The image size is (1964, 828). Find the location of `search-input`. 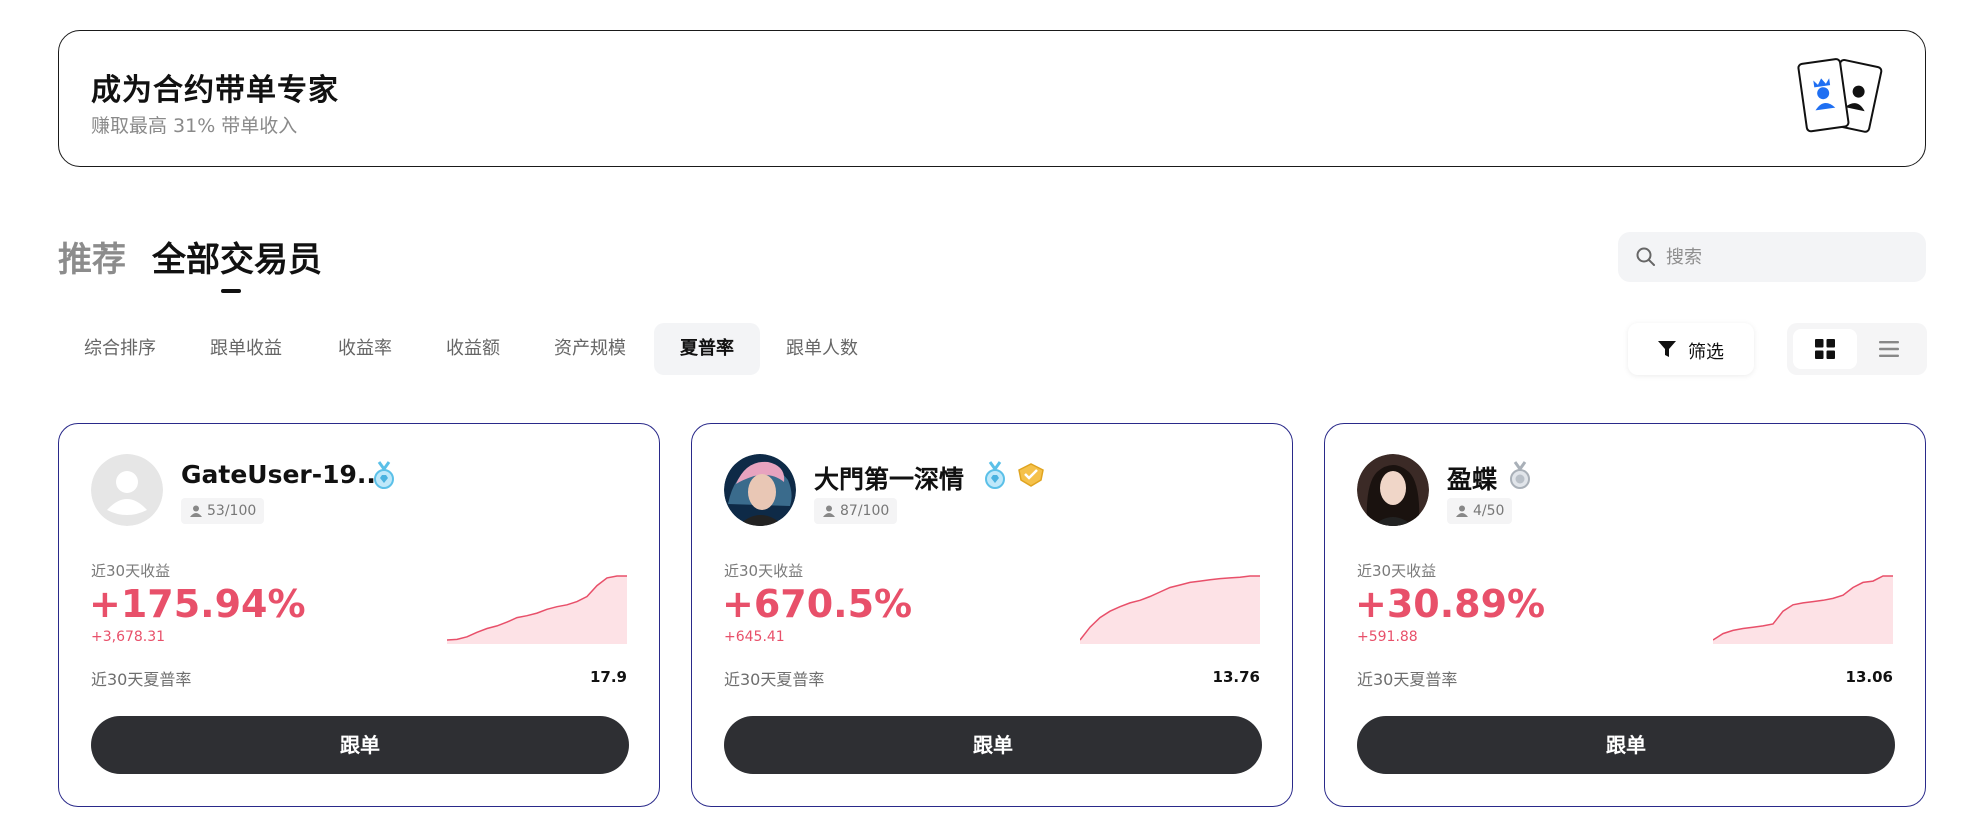

search-input is located at coordinates (1791, 257).